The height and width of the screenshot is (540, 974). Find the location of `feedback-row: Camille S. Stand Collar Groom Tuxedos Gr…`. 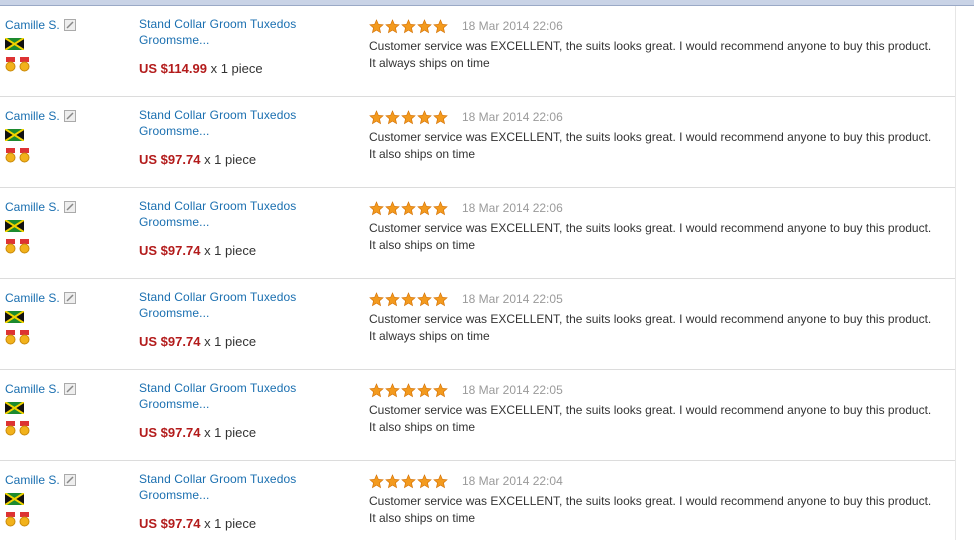

feedback-row: Camille S. Stand Collar Groom Tuxedos Gr… is located at coordinates (477, 500).